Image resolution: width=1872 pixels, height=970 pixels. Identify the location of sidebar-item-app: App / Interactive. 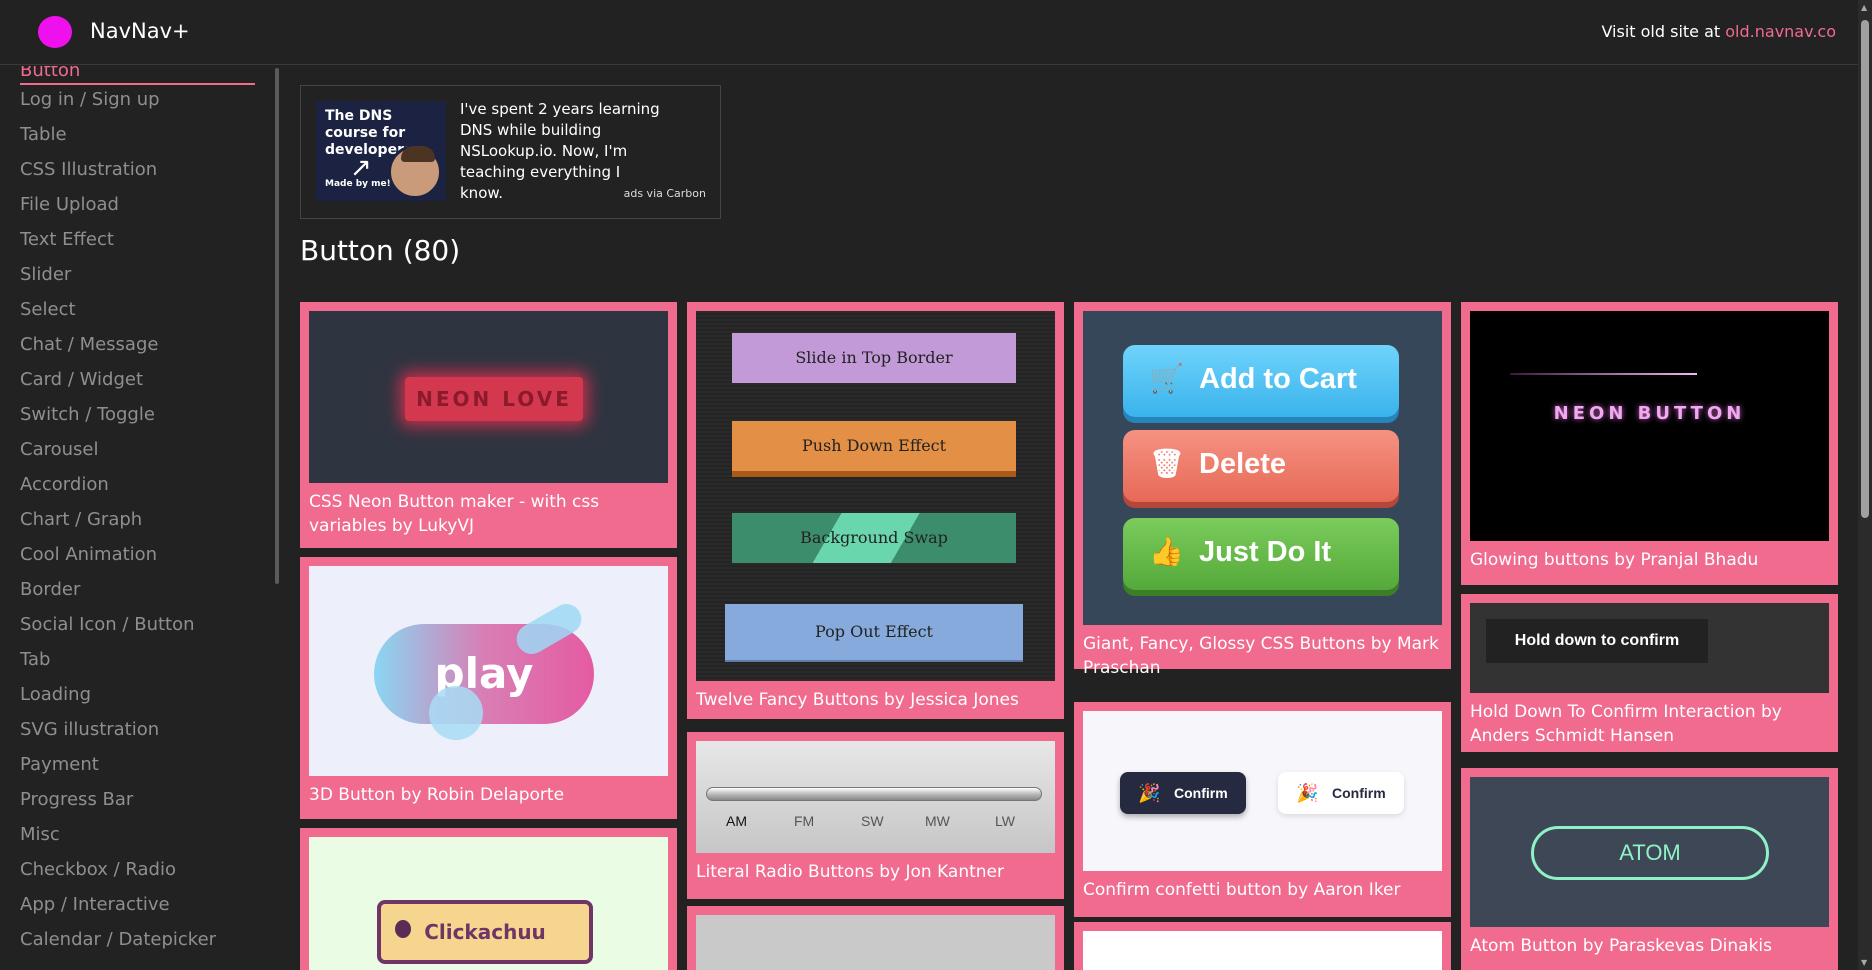
(95, 904).